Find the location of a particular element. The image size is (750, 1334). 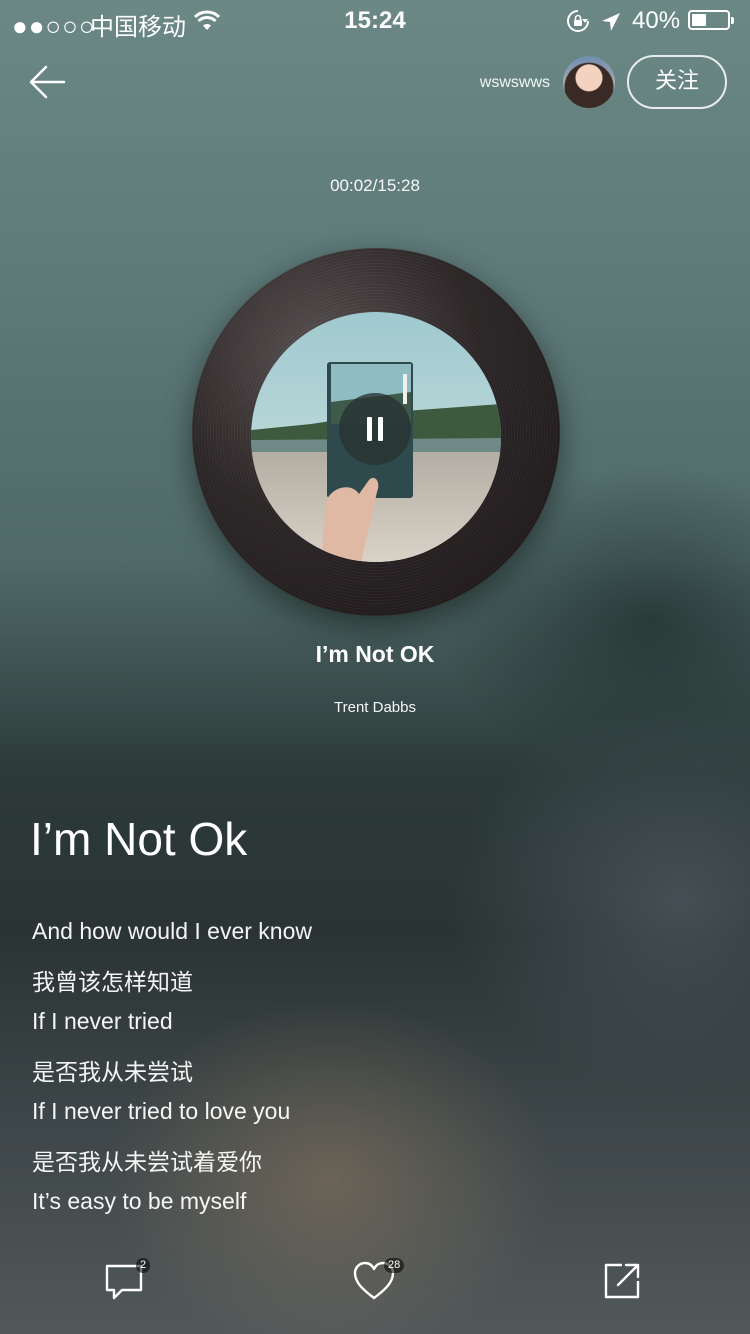

comment-count-badge: 2 is located at coordinates (143, 1265).